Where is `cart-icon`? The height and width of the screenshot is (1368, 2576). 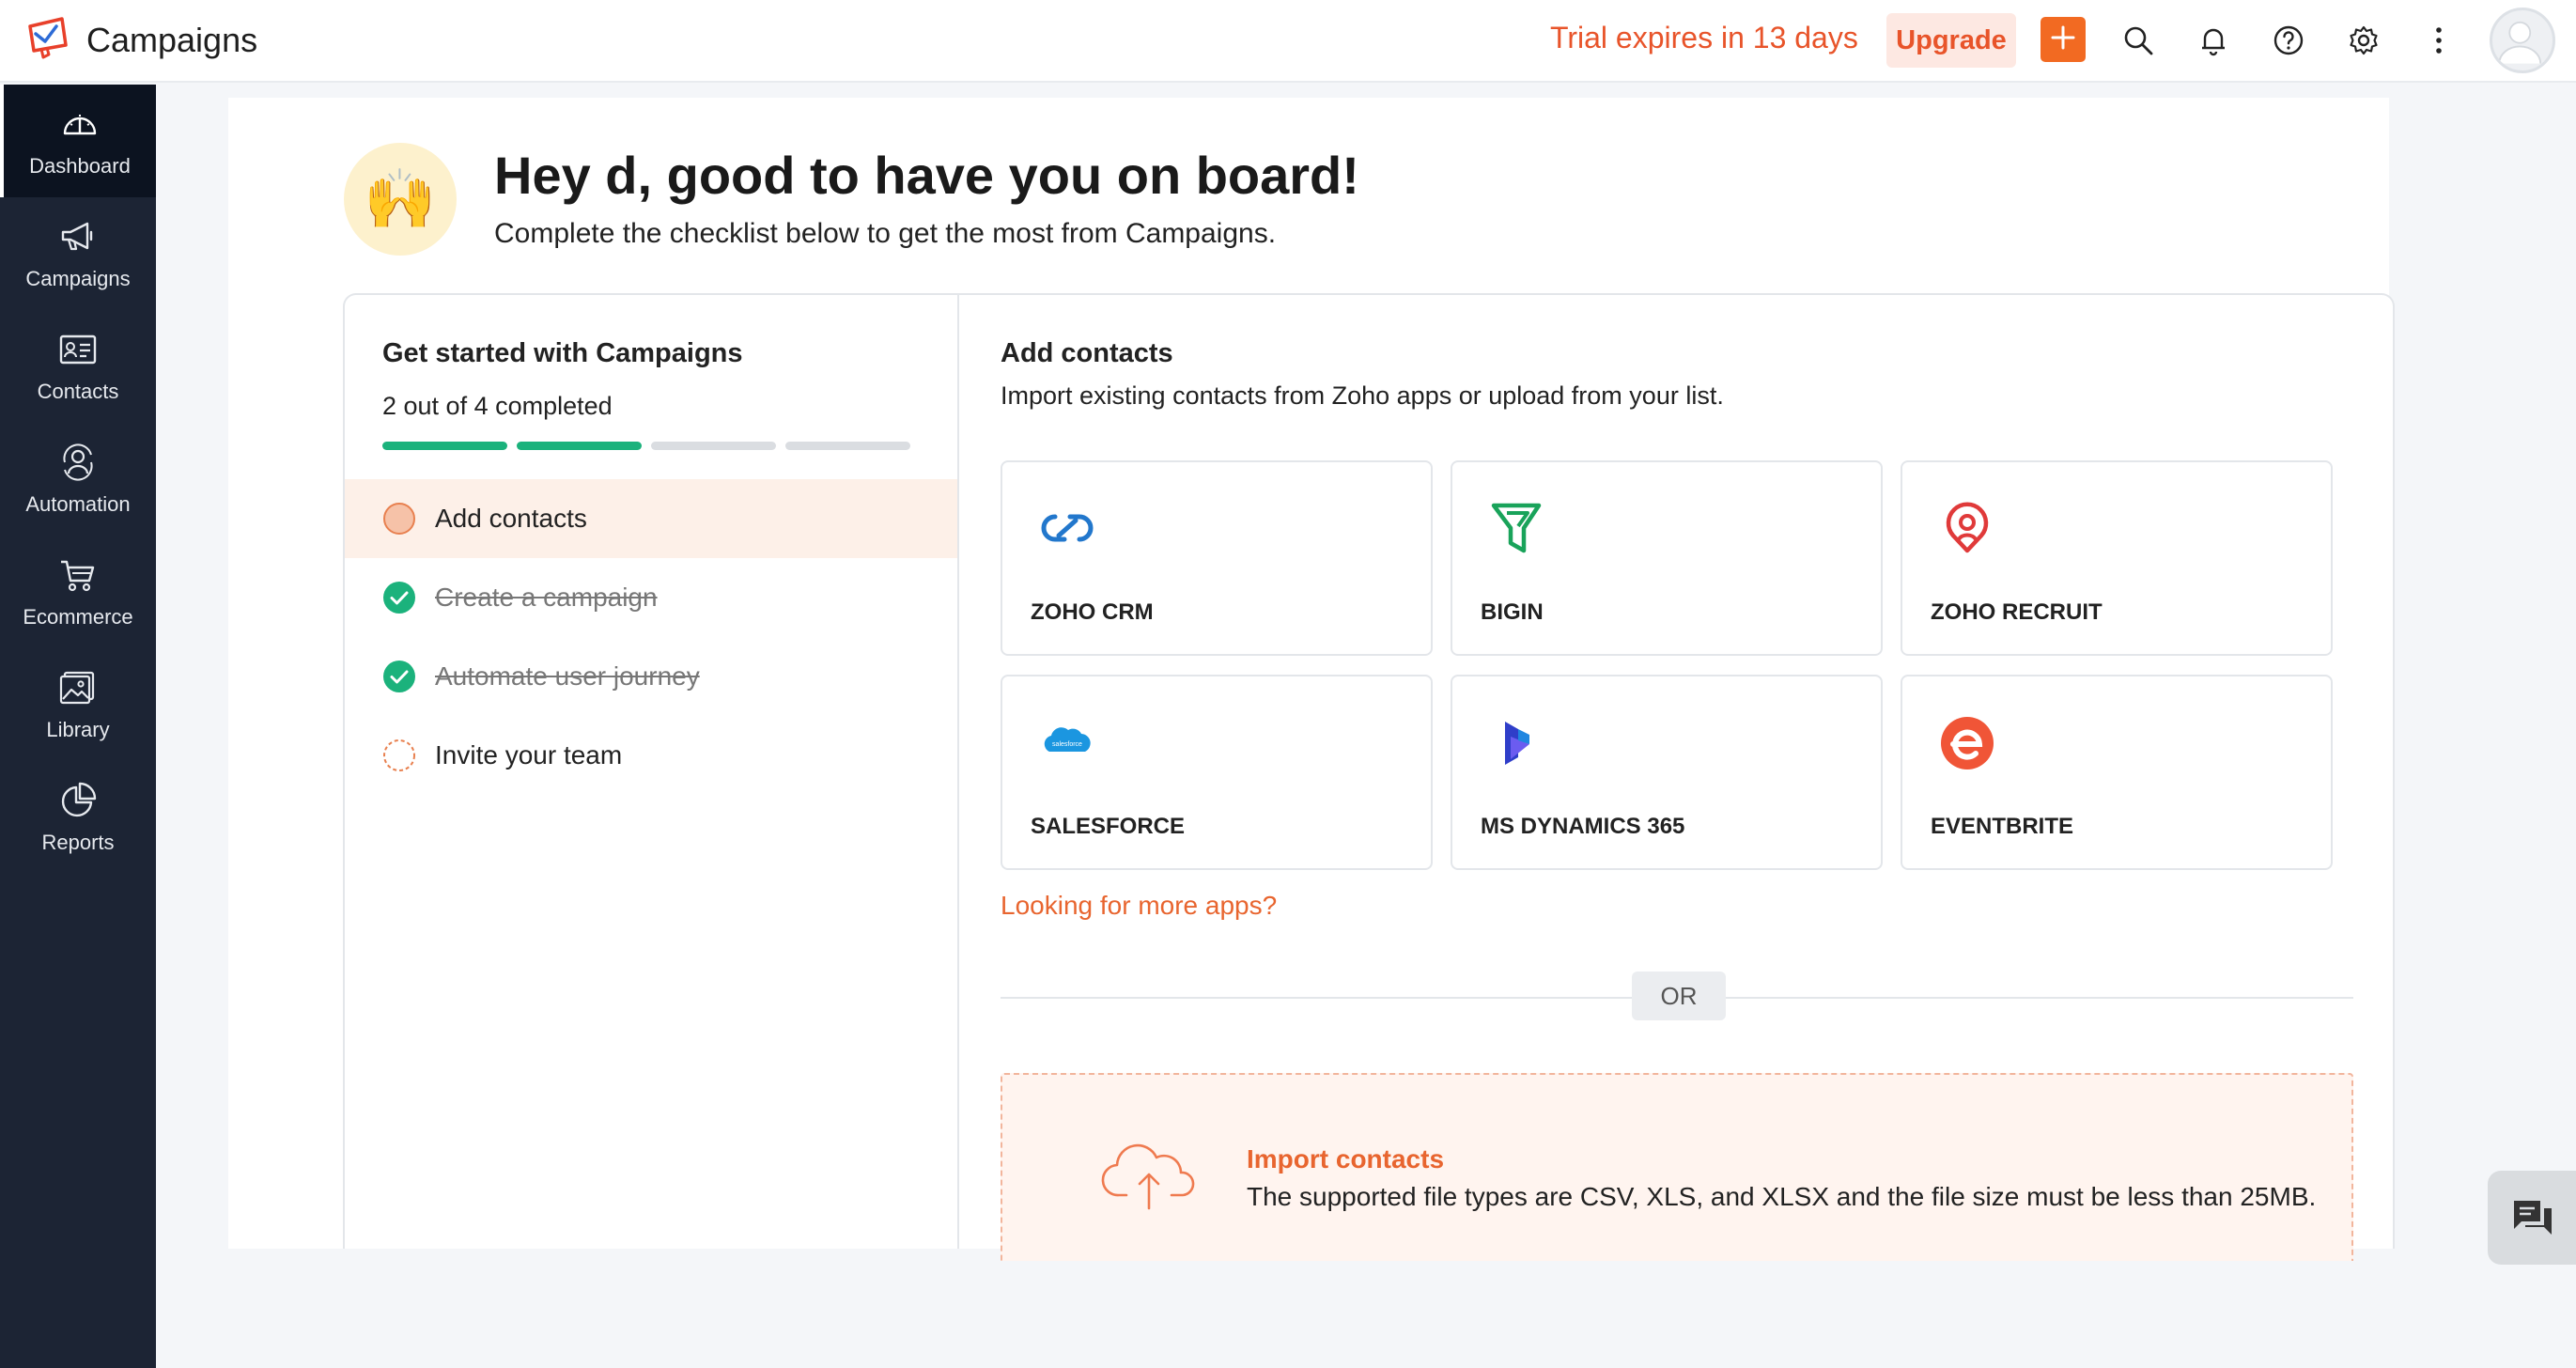
cart-icon is located at coordinates (78, 576).